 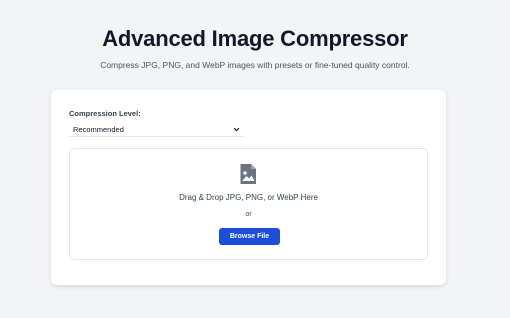 I want to click on or-separator: or, so click(x=248, y=214).